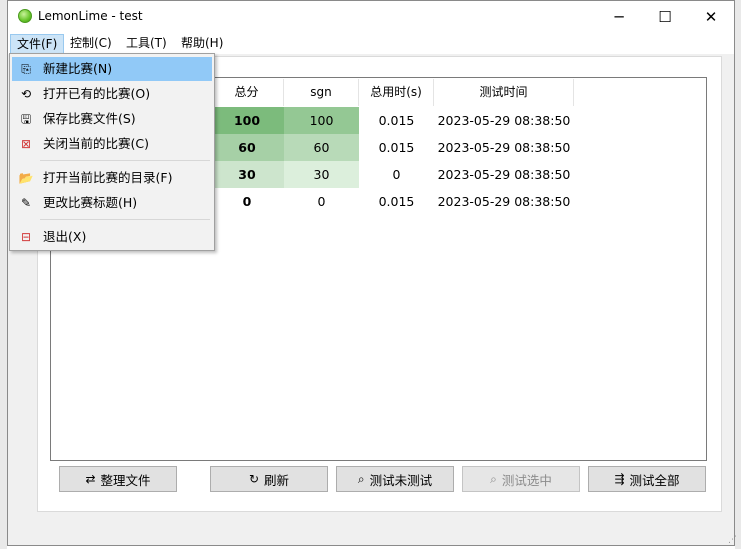  What do you see at coordinates (247, 147) in the screenshot?
I see `total-score-cell: 60` at bounding box center [247, 147].